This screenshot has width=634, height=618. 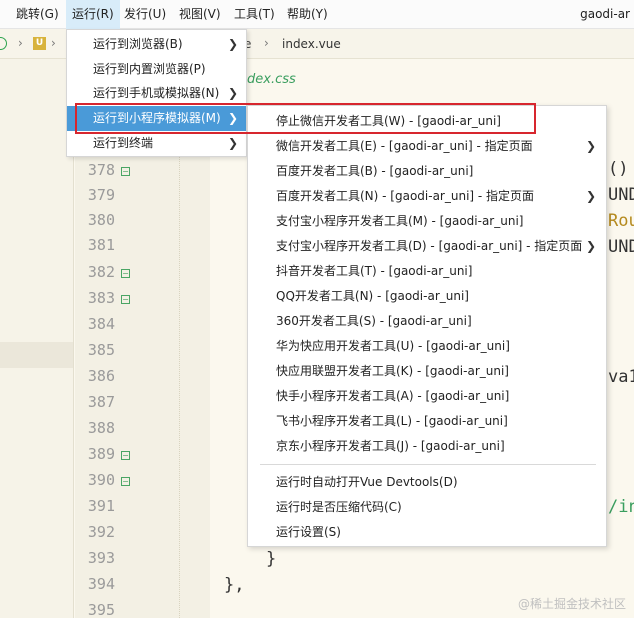 I want to click on menu-item-label: 快应用联盟开发者工具(K) - [gaodi-ar_uni], so click(x=392, y=371).